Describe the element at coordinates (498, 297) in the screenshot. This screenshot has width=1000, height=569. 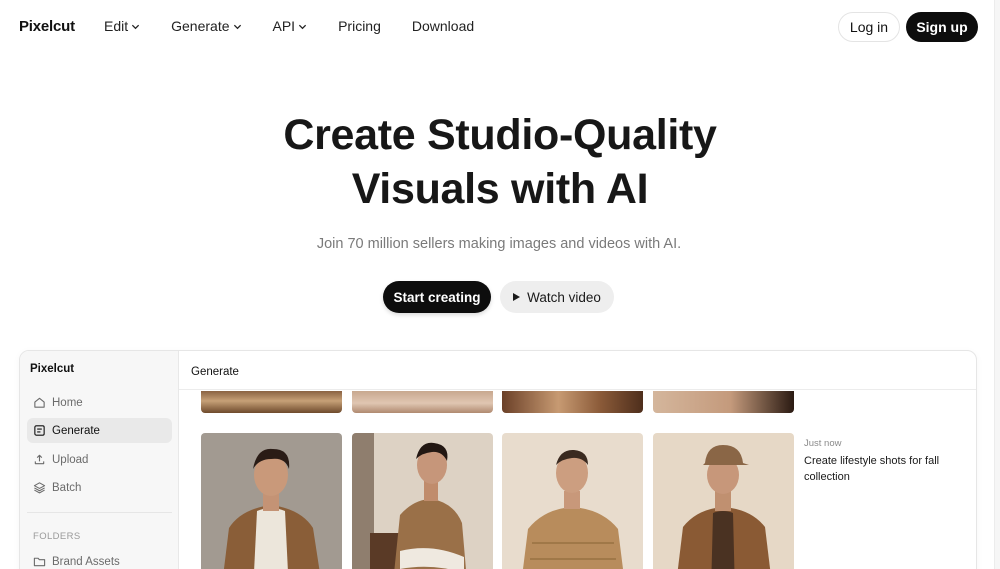
I see `cta-row: Start creating Watch video` at that location.